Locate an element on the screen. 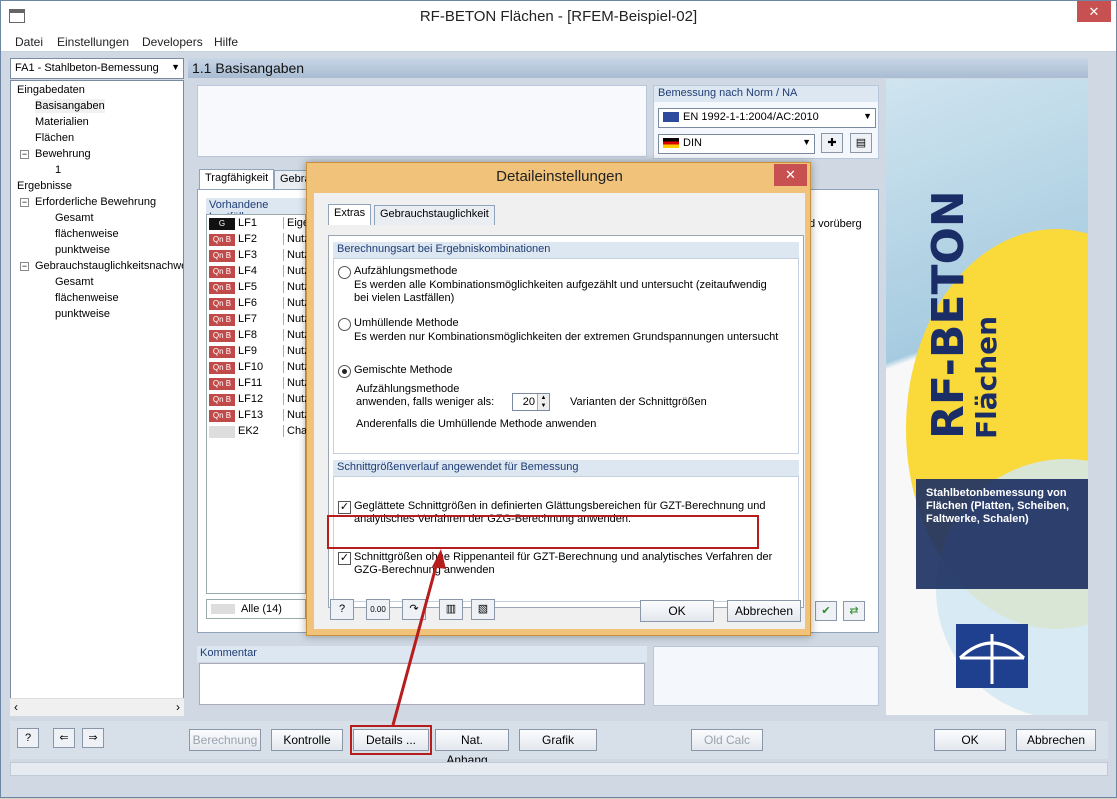  callout-arrow is located at coordinates (418, 637).